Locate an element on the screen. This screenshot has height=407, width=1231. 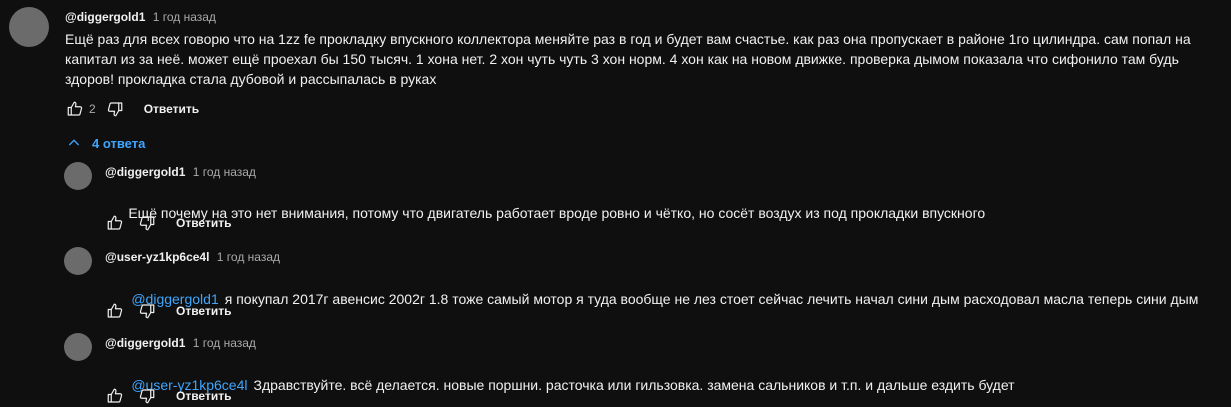
comment-actions: 2 Ответить is located at coordinates (131, 109).